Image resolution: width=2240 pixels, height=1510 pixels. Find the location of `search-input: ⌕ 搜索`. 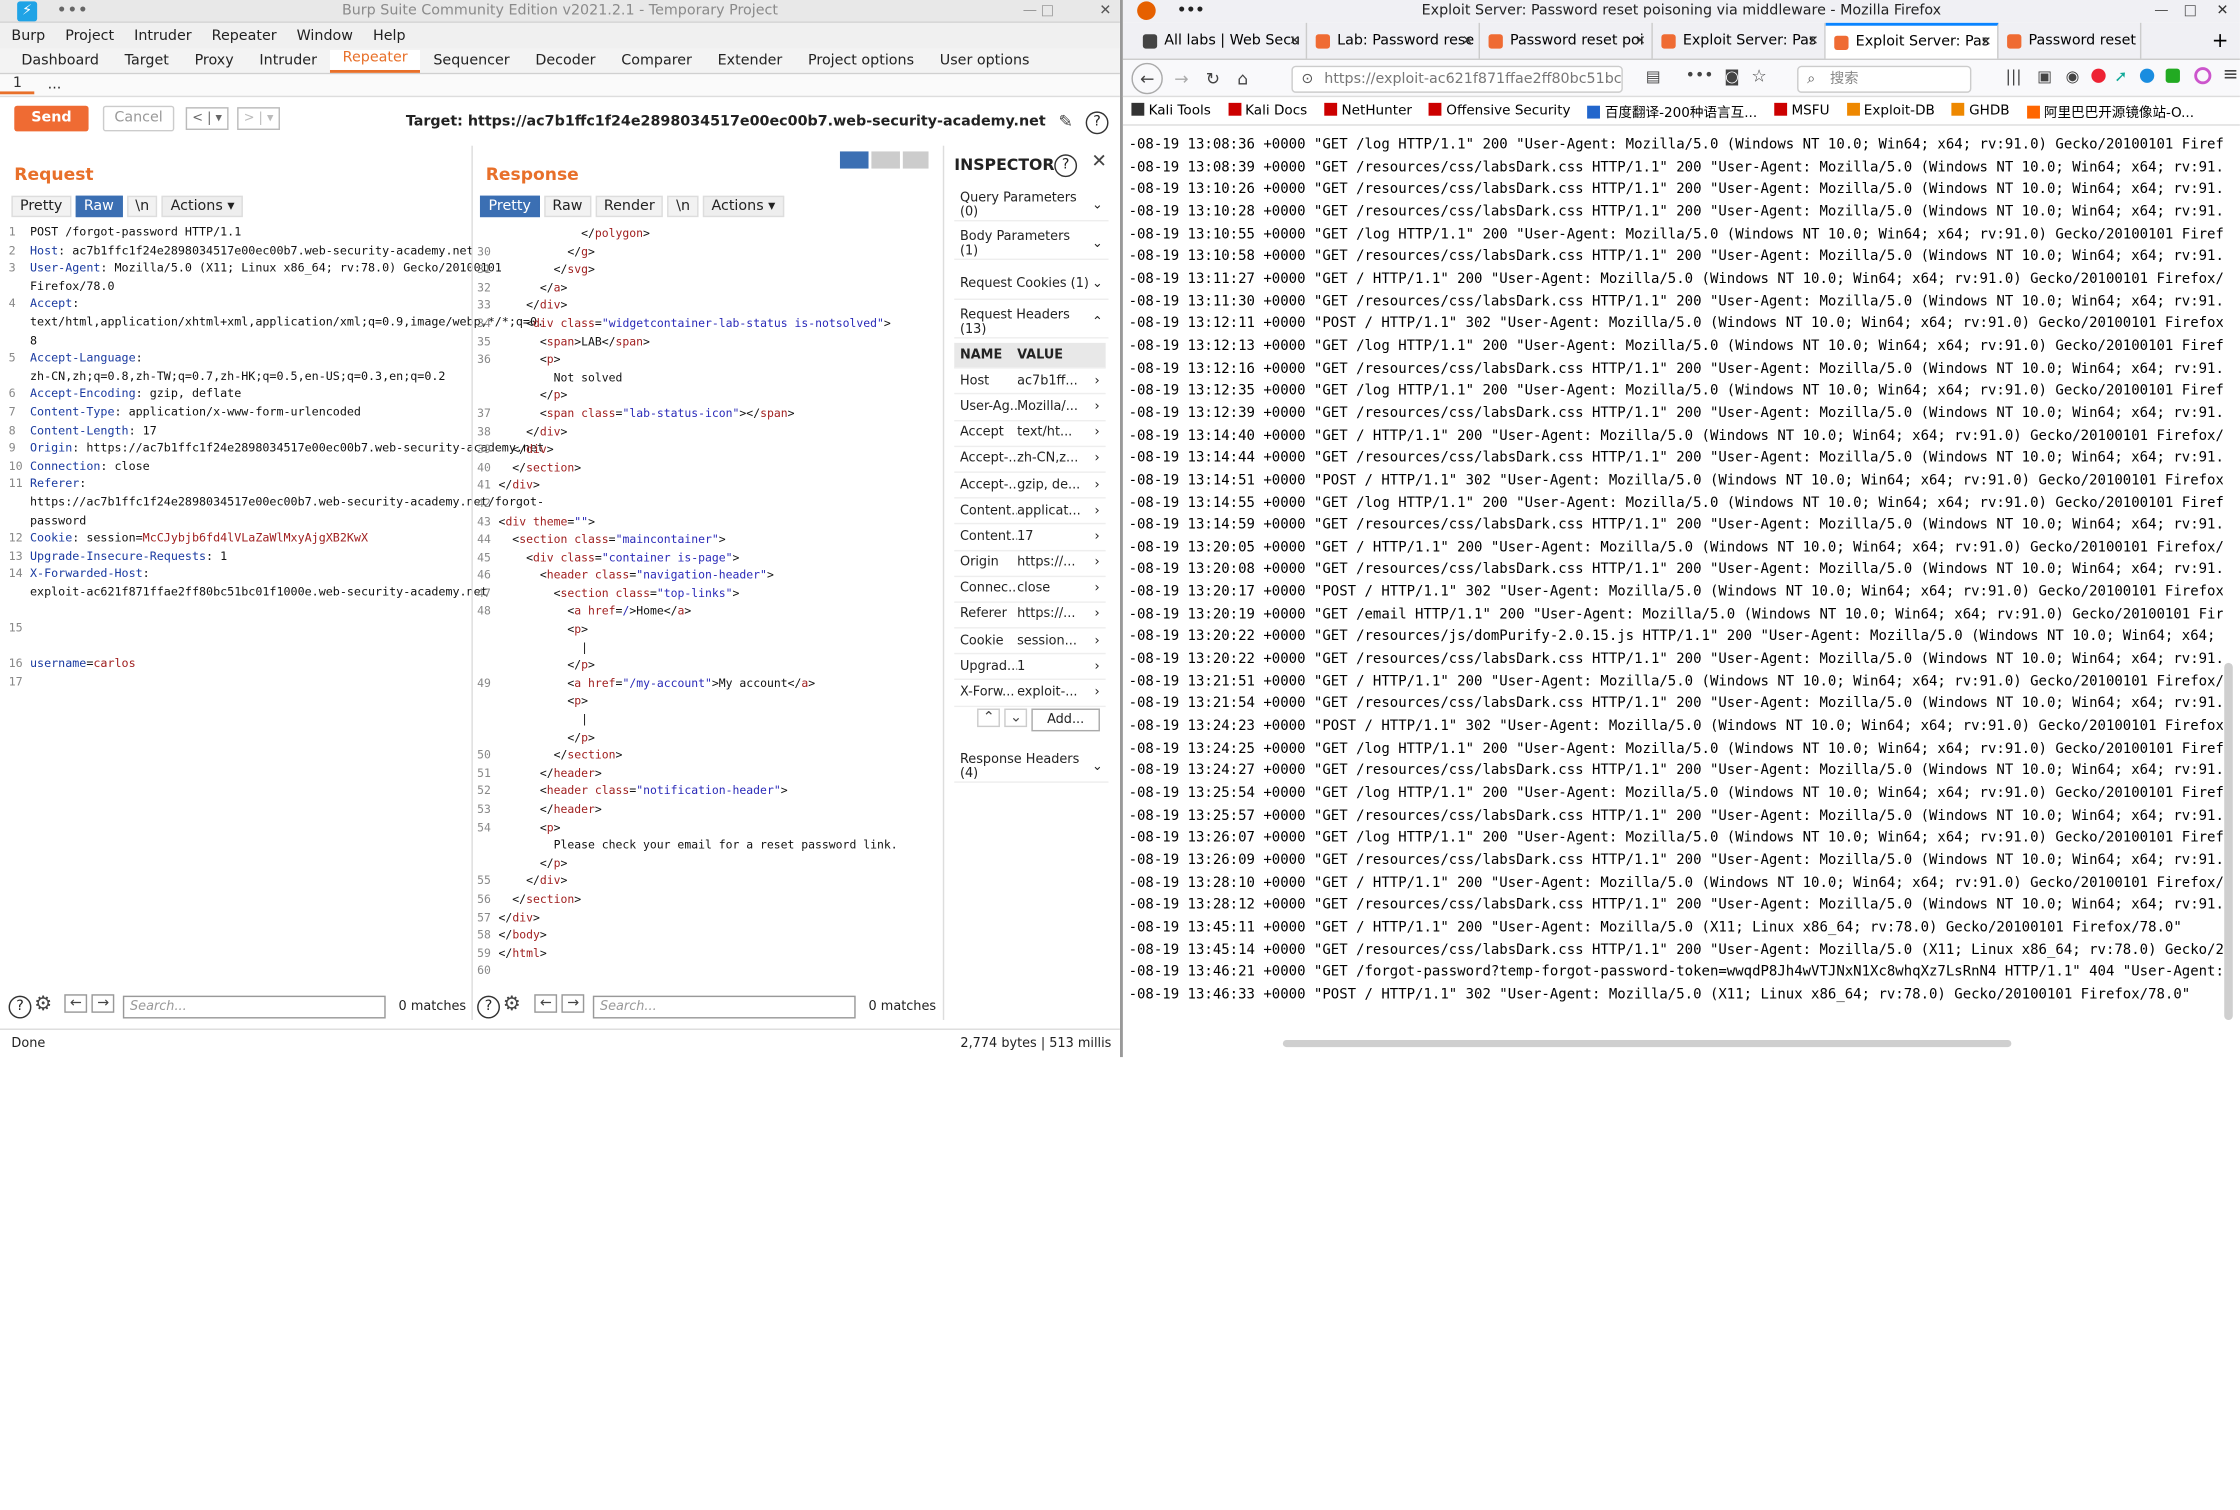

search-input: ⌕ 搜索 is located at coordinates (1884, 79).